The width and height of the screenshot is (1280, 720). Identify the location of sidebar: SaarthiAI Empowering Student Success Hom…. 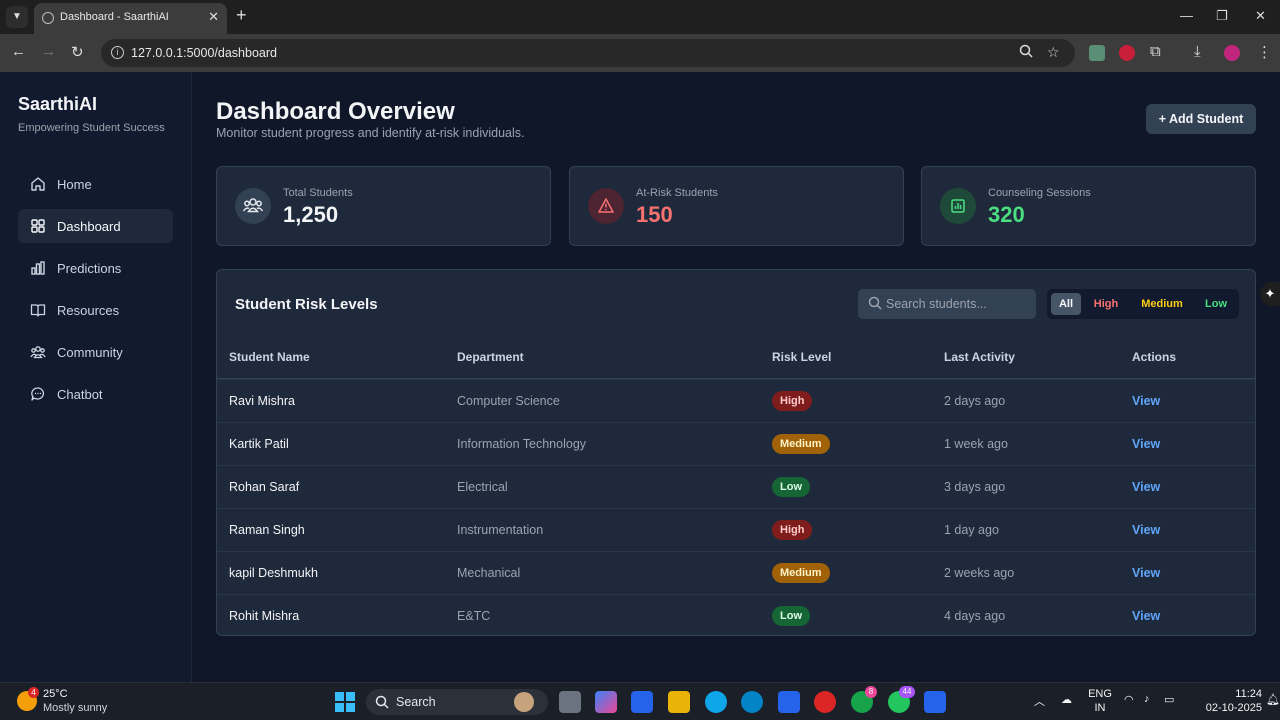
(96, 377).